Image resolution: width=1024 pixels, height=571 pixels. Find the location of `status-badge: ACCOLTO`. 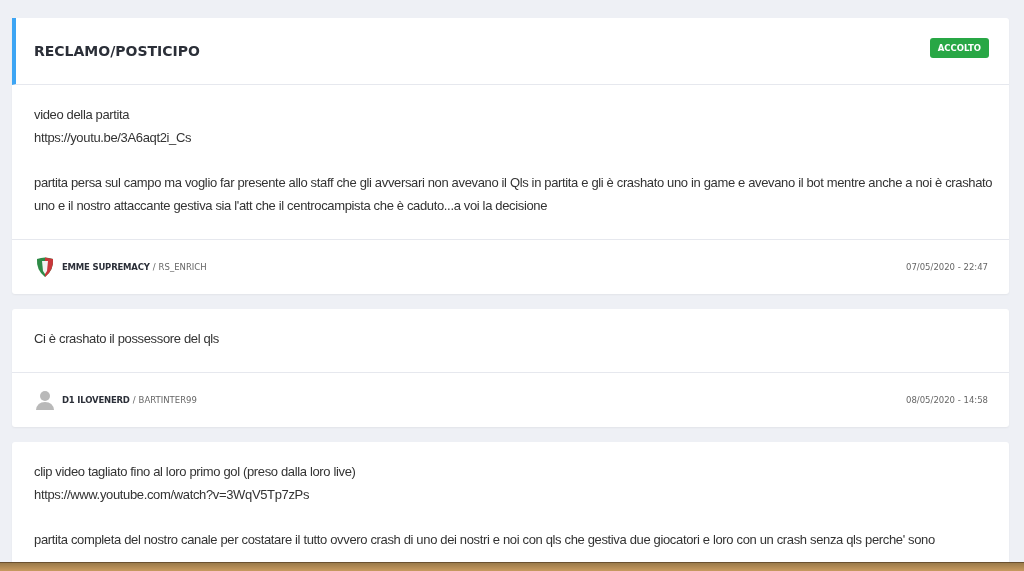

status-badge: ACCOLTO is located at coordinates (959, 48).